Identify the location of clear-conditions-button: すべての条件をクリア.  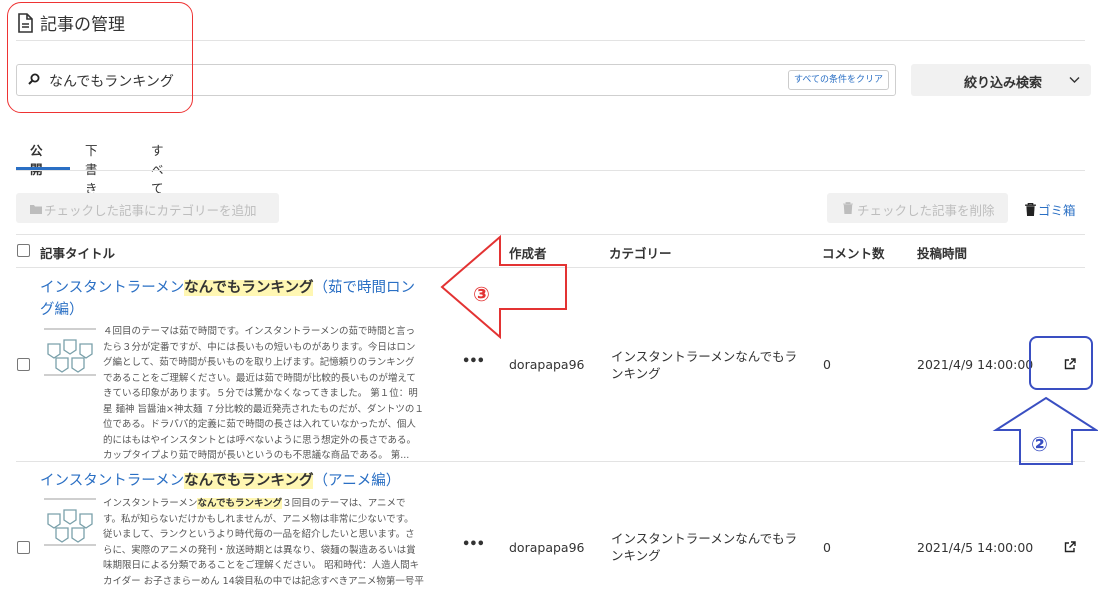
(838, 80).